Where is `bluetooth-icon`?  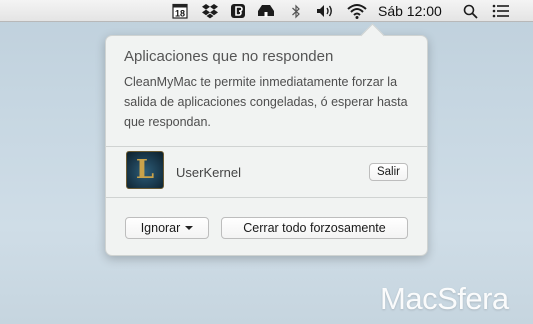
bluetooth-icon is located at coordinates (296, 11).